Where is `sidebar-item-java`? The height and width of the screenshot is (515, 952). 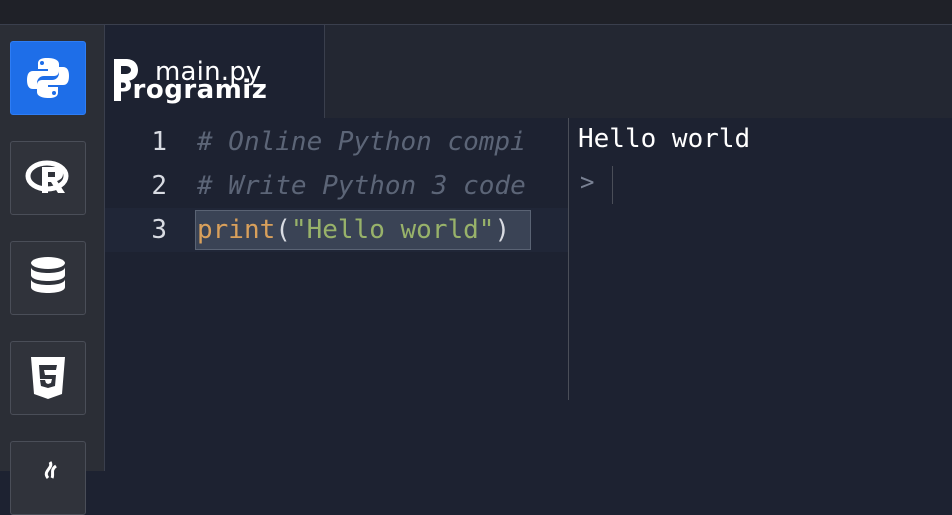
sidebar-item-java is located at coordinates (48, 478).